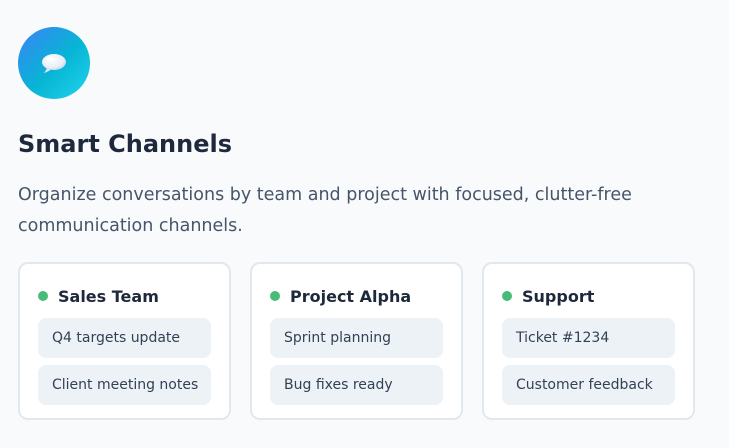 This screenshot has height=448, width=729. Describe the element at coordinates (356, 338) in the screenshot. I see `message-item: Sprint planning` at that location.